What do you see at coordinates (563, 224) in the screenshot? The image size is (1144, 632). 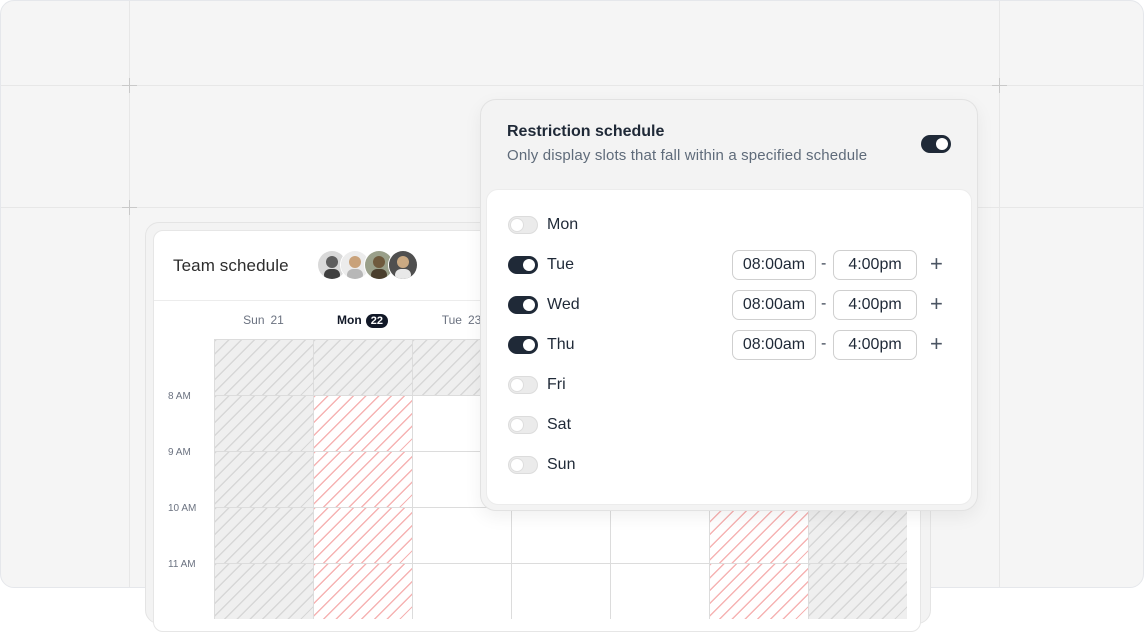 I see `day-label-mon: Mon` at bounding box center [563, 224].